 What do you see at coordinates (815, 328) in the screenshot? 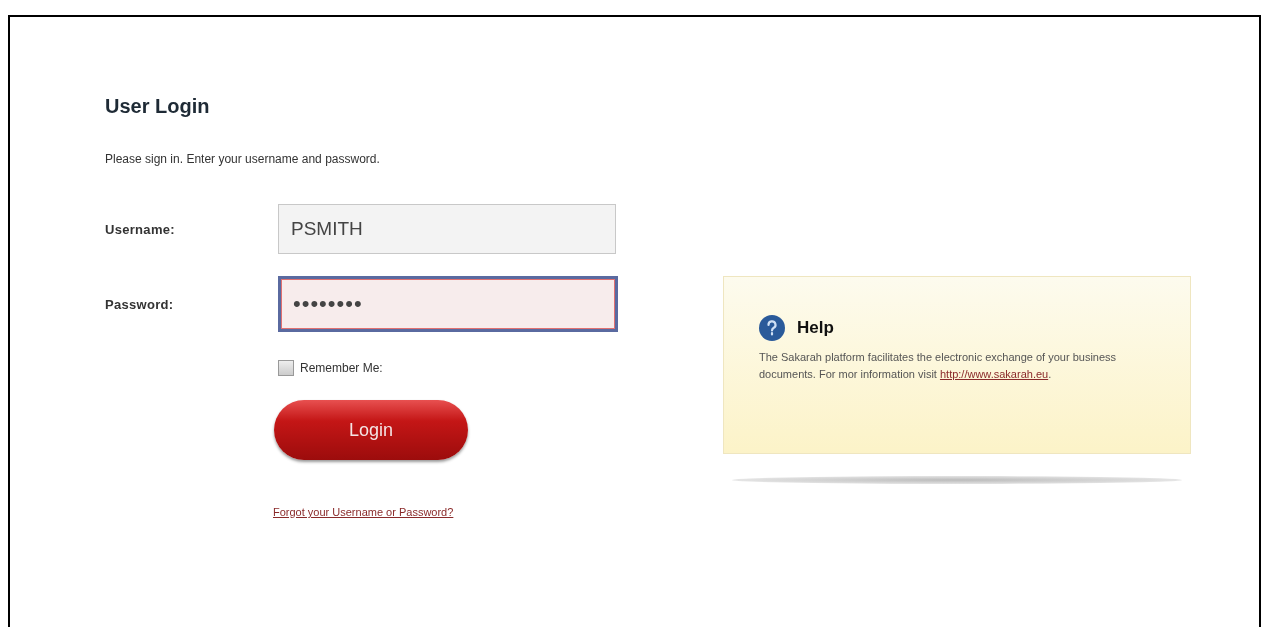
I see `help-title: Help` at bounding box center [815, 328].